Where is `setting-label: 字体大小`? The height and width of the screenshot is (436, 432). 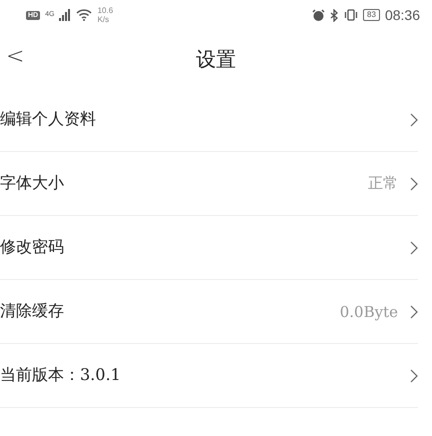 setting-label: 字体大小 is located at coordinates (32, 183).